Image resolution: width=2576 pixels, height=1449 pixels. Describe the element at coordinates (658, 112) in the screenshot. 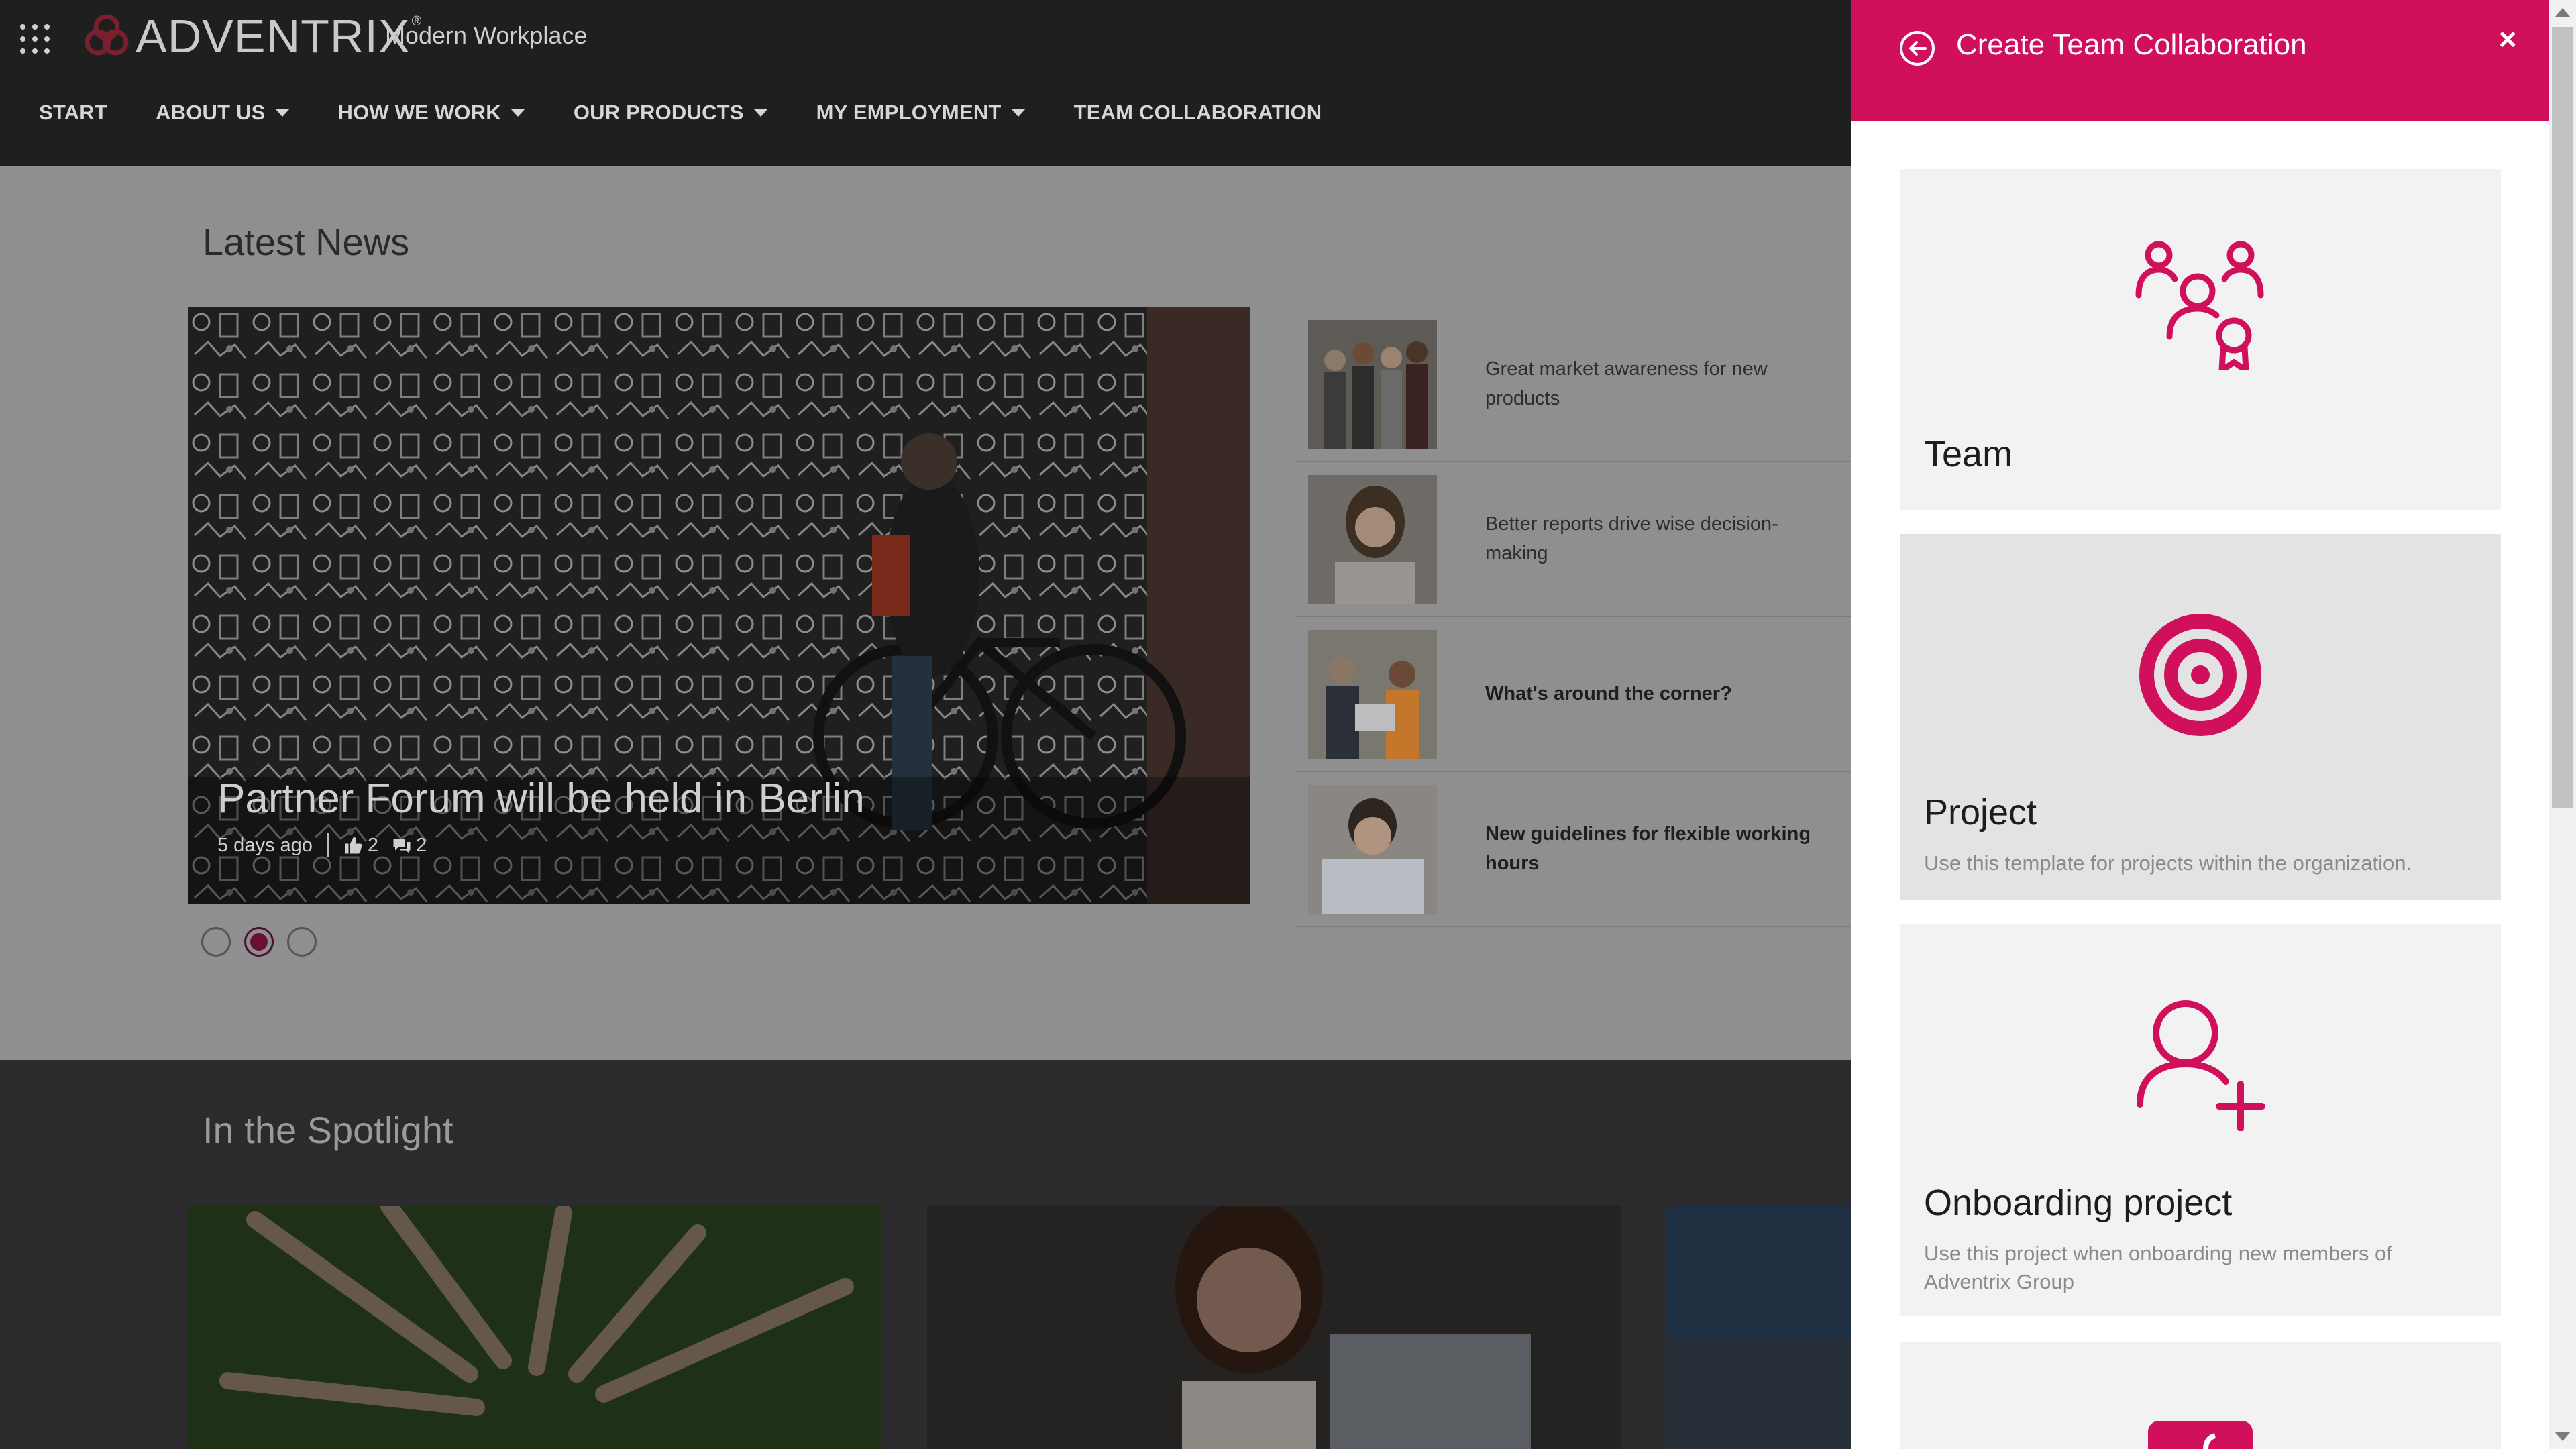

I see `nav-label: OUR PRODUCTS` at that location.